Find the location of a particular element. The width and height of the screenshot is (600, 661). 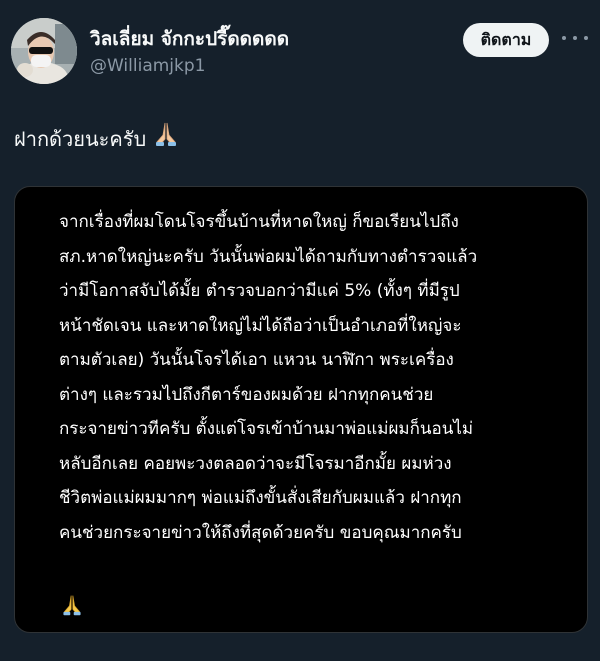

profile-photo-icon is located at coordinates (44, 51).